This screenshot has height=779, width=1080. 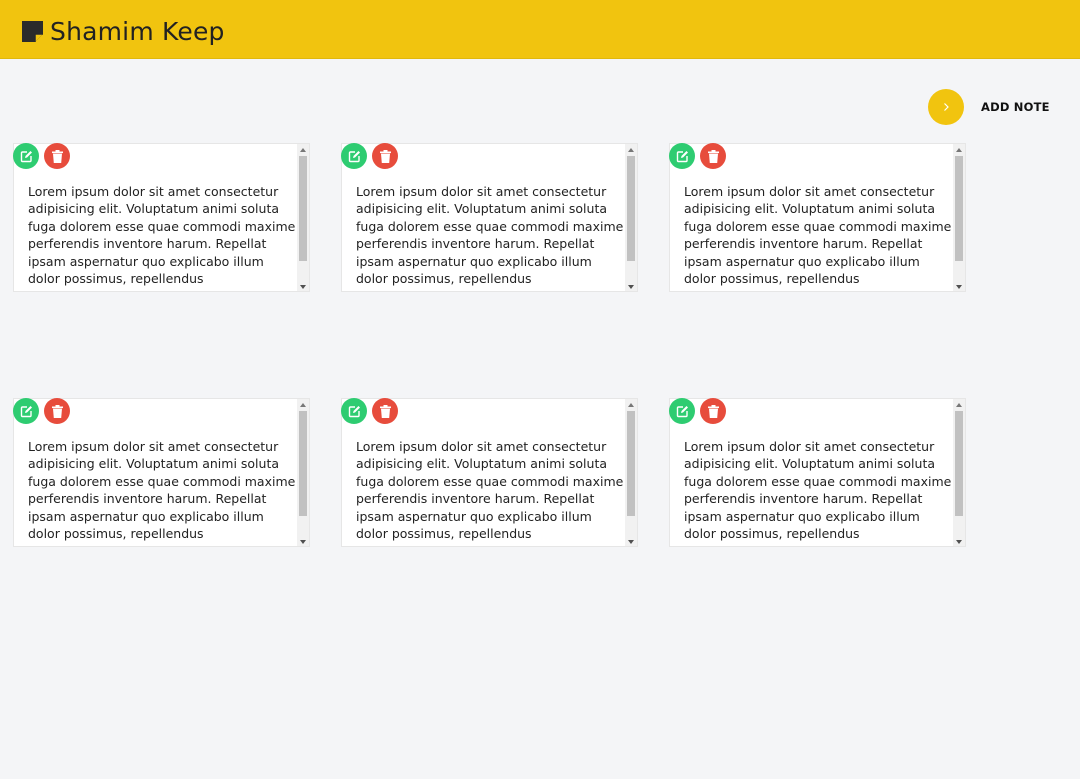 I want to click on app-title: Shamim Keep, so click(x=137, y=31).